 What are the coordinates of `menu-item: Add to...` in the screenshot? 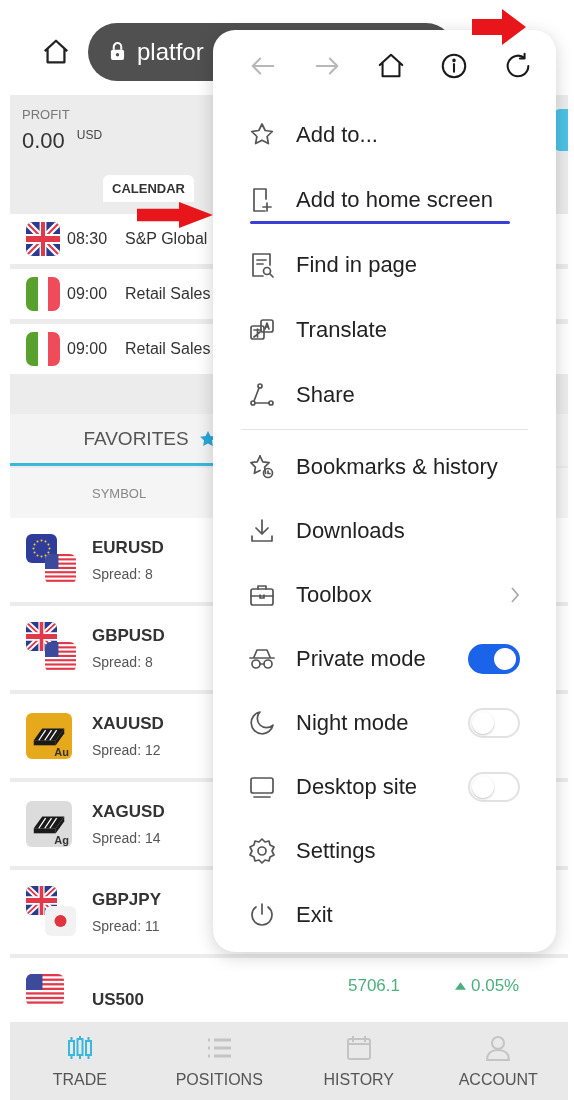 It's located at (384, 134).